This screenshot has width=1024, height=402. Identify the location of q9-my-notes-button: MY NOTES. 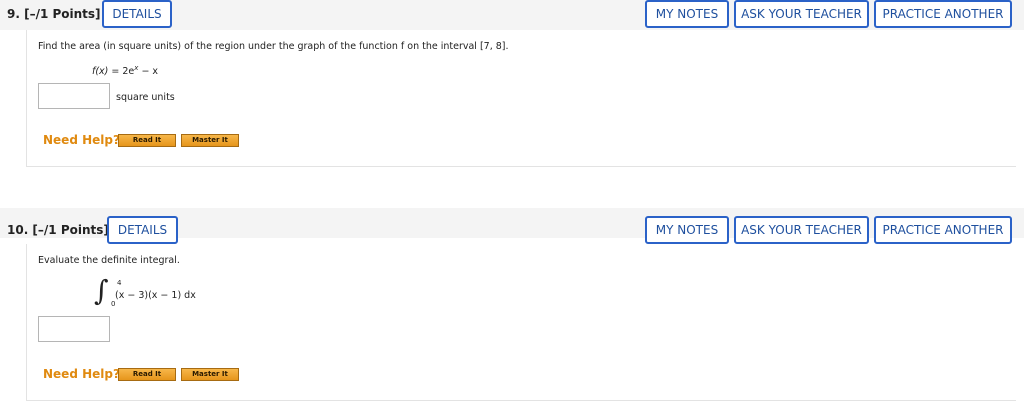
(687, 14).